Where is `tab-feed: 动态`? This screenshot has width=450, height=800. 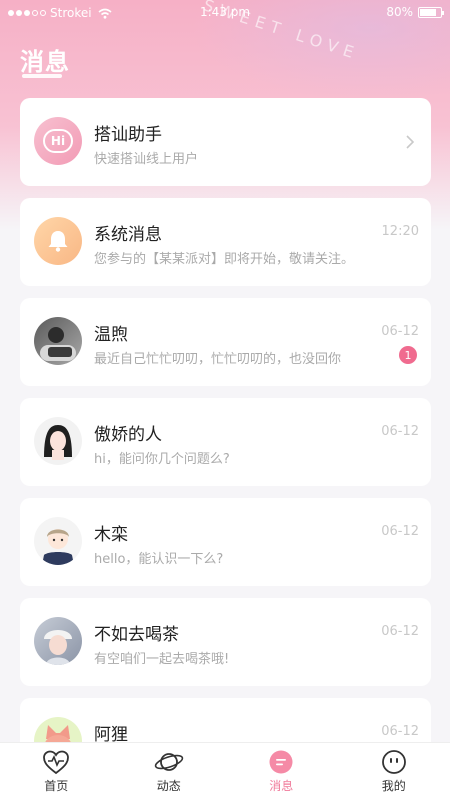 tab-feed: 动态 is located at coordinates (169, 771).